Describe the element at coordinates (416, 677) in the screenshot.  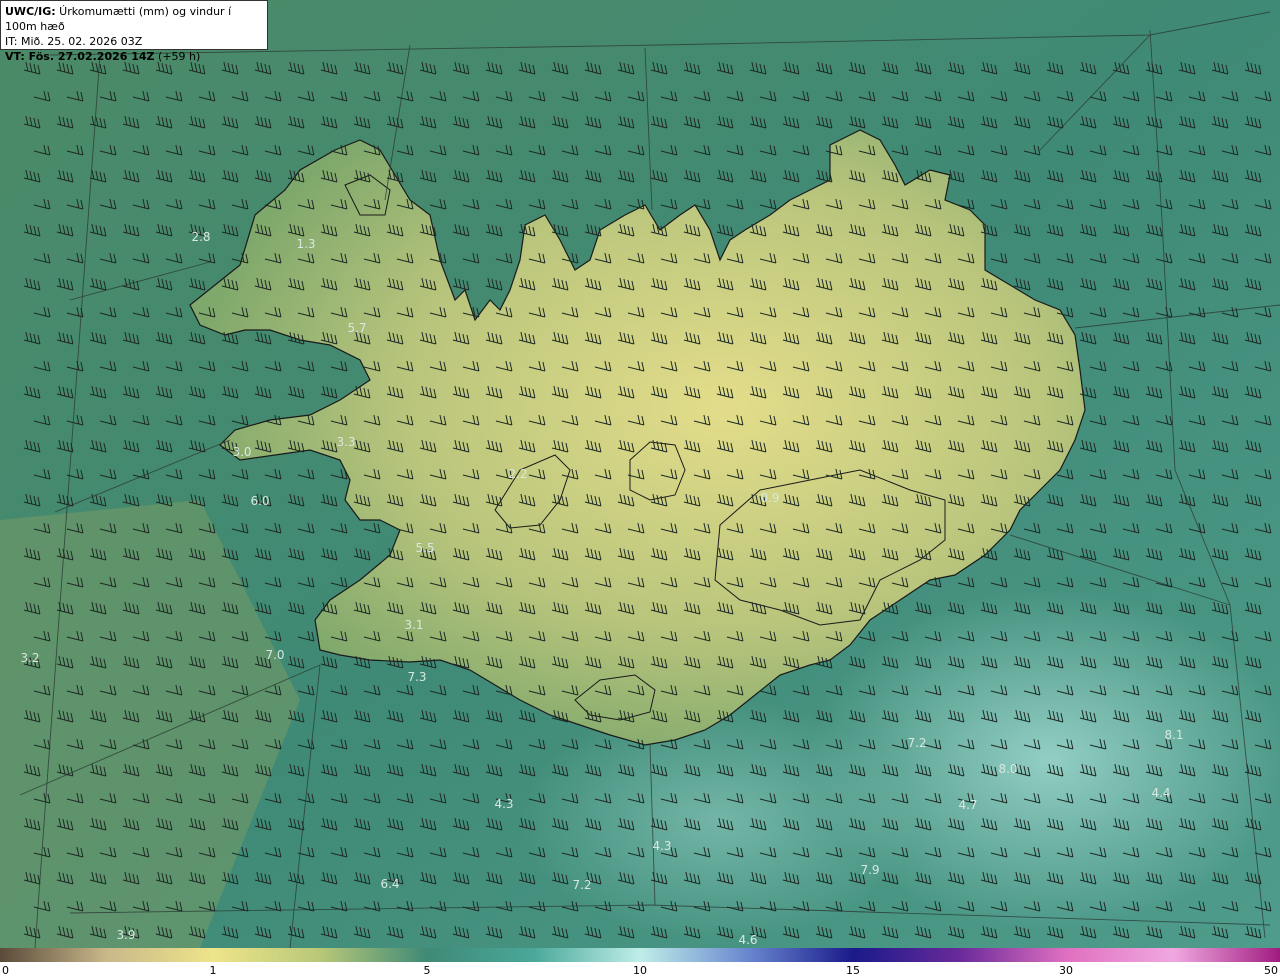
I see `value-label: 7.3` at that location.